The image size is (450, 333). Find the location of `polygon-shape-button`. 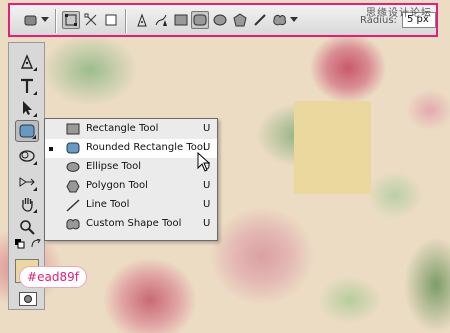

polygon-shape-button is located at coordinates (240, 20).